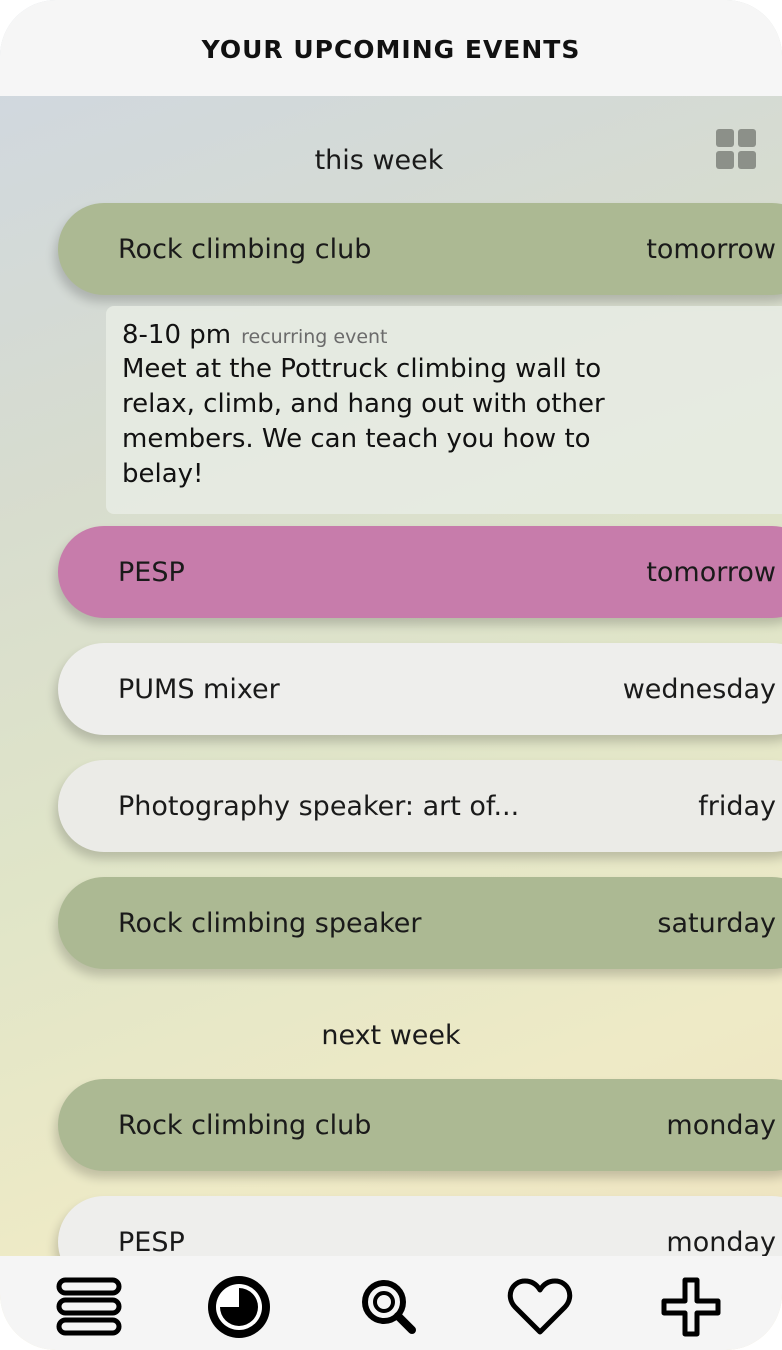  What do you see at coordinates (239, 1307) in the screenshot?
I see `clock-icon` at bounding box center [239, 1307].